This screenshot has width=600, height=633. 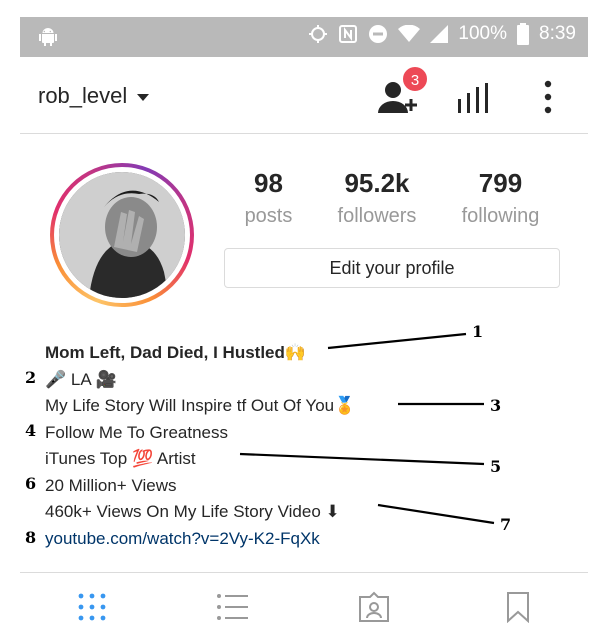 I want to click on grid-view-icon, so click(x=92, y=607).